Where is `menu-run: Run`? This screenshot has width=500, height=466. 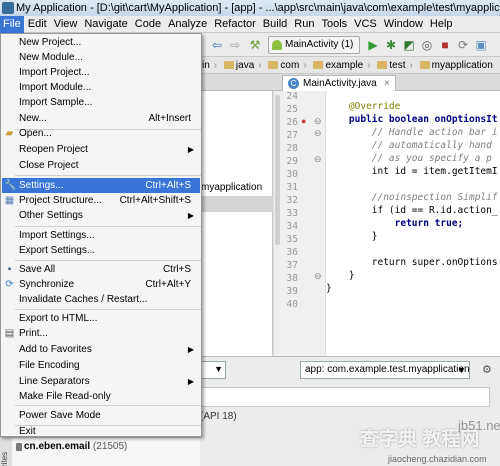 menu-run: Run is located at coordinates (304, 24).